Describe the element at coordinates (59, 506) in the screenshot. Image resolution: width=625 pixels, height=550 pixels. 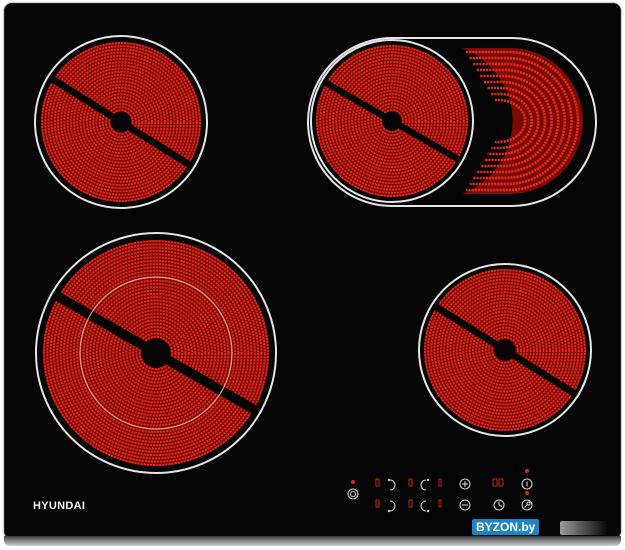
I see `brand-logo: HYUNDAI` at that location.